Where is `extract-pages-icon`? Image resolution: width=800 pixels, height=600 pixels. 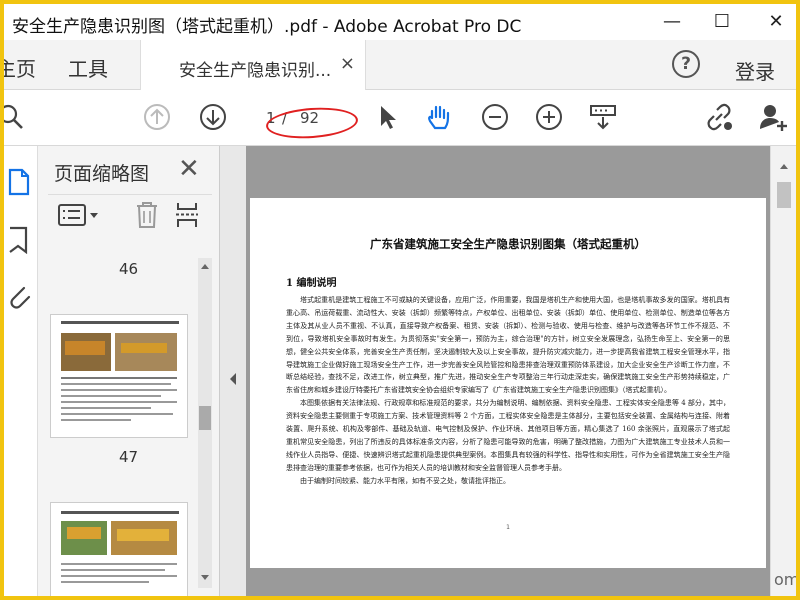
extract-pages-icon is located at coordinates (187, 215).